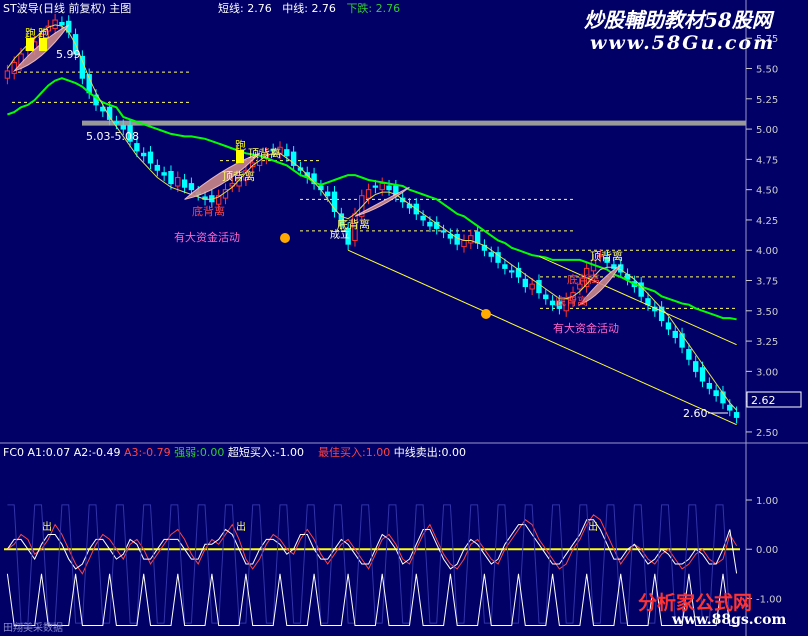 This screenshot has height=636, width=808. Describe the element at coordinates (767, 251) in the screenshot. I see `price-tick-label: 4.00` at that location.